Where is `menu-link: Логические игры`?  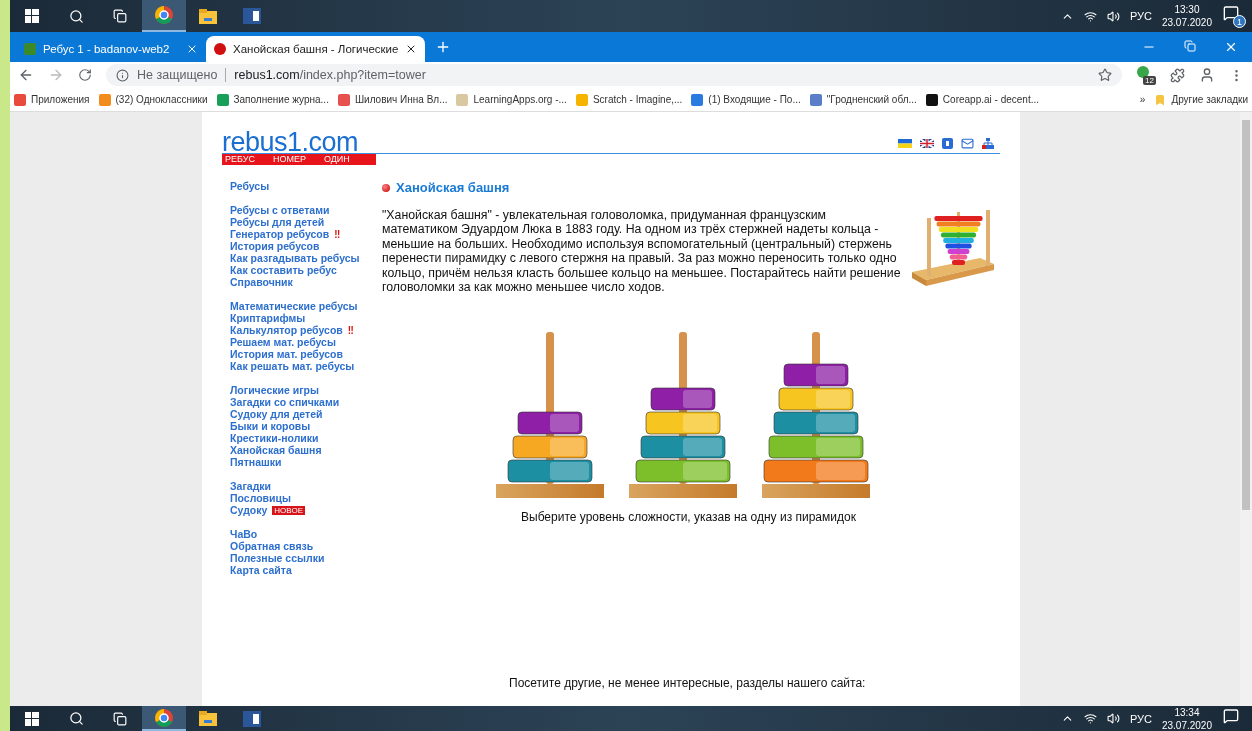
menu-link: Логические игры is located at coordinates (274, 390).